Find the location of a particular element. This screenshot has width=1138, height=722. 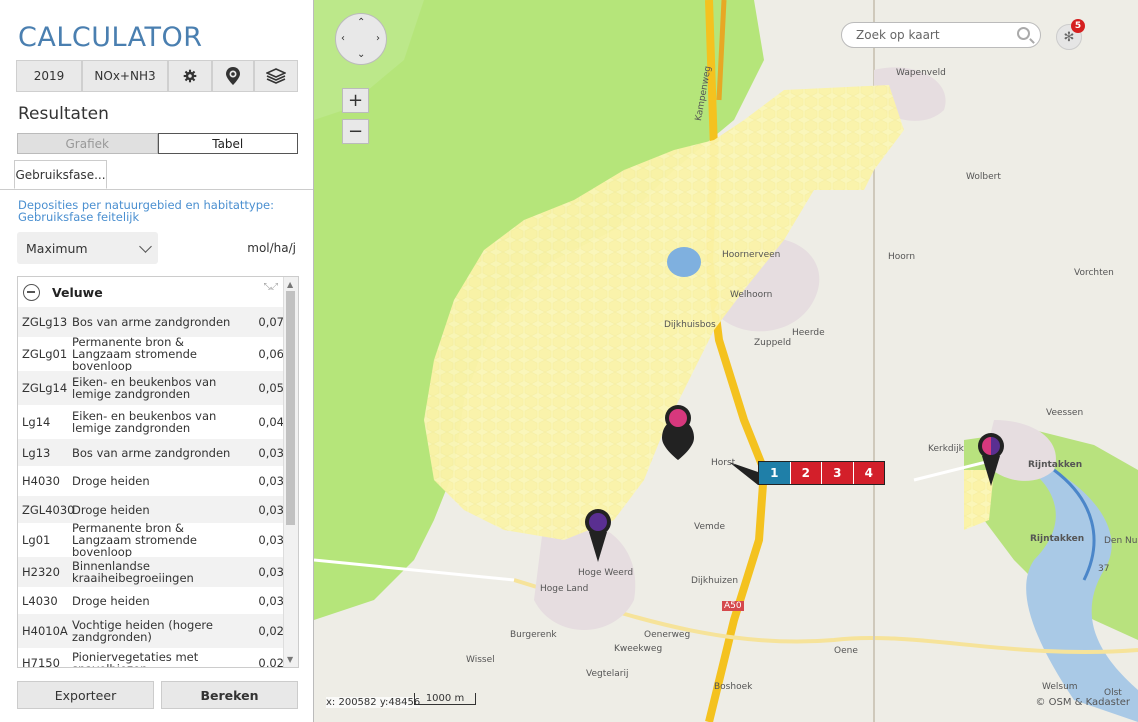

zoom-out-button: − is located at coordinates (355, 131).